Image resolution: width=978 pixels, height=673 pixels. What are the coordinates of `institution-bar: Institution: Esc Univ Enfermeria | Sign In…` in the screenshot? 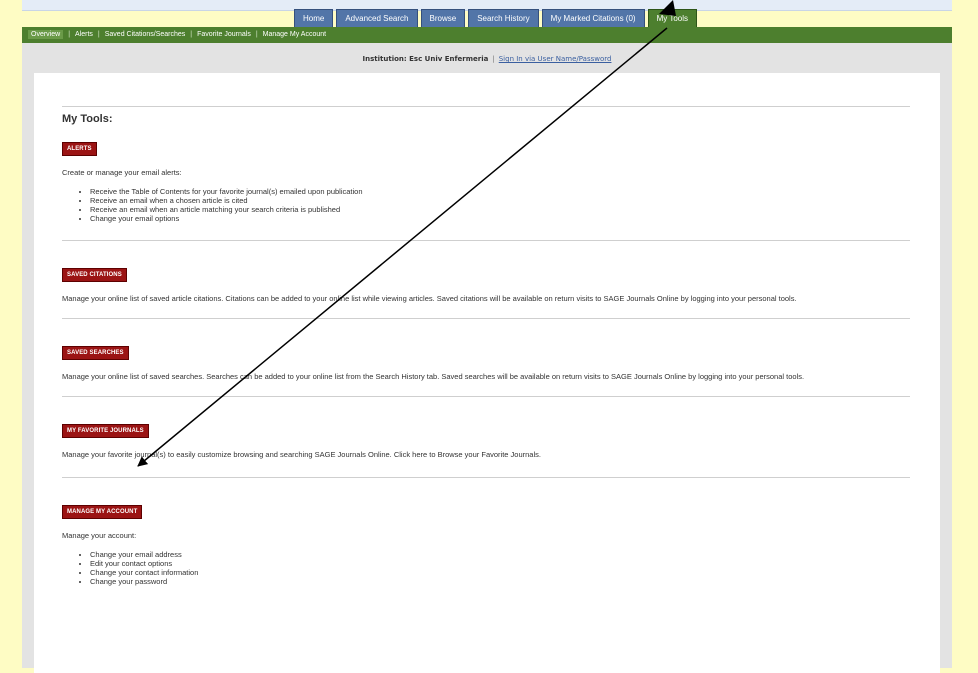 It's located at (487, 59).